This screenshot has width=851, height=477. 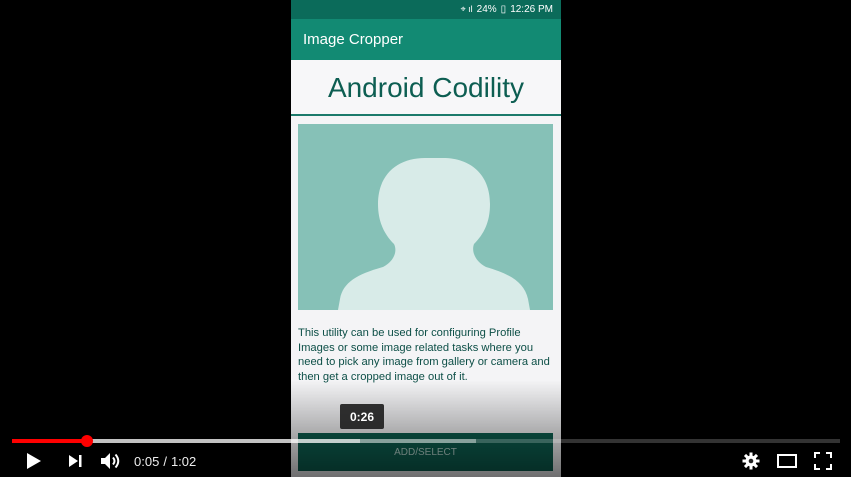 I want to click on headline-text: Android Codility, so click(x=426, y=87).